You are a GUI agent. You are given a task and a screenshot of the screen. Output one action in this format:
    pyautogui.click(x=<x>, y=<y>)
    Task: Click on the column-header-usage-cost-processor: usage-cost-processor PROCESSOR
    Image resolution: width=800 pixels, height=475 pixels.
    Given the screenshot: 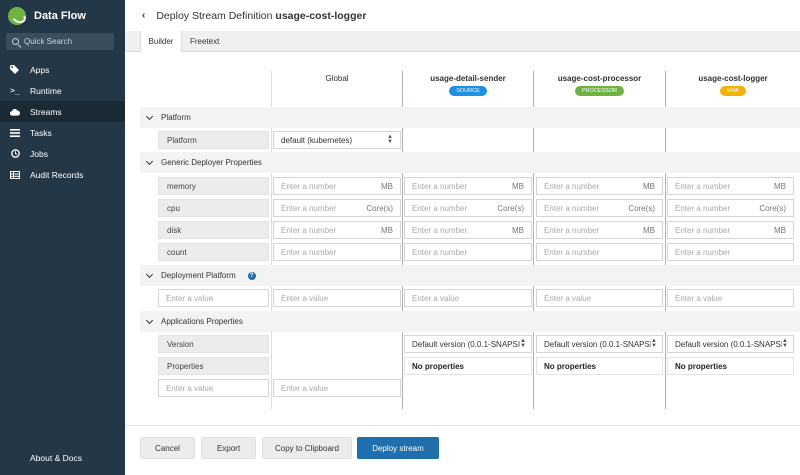 What is the action you would take?
    pyautogui.click(x=599, y=85)
    